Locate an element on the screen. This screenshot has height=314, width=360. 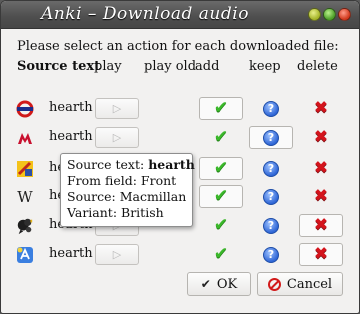
app-store-icon is located at coordinates (25, 255).